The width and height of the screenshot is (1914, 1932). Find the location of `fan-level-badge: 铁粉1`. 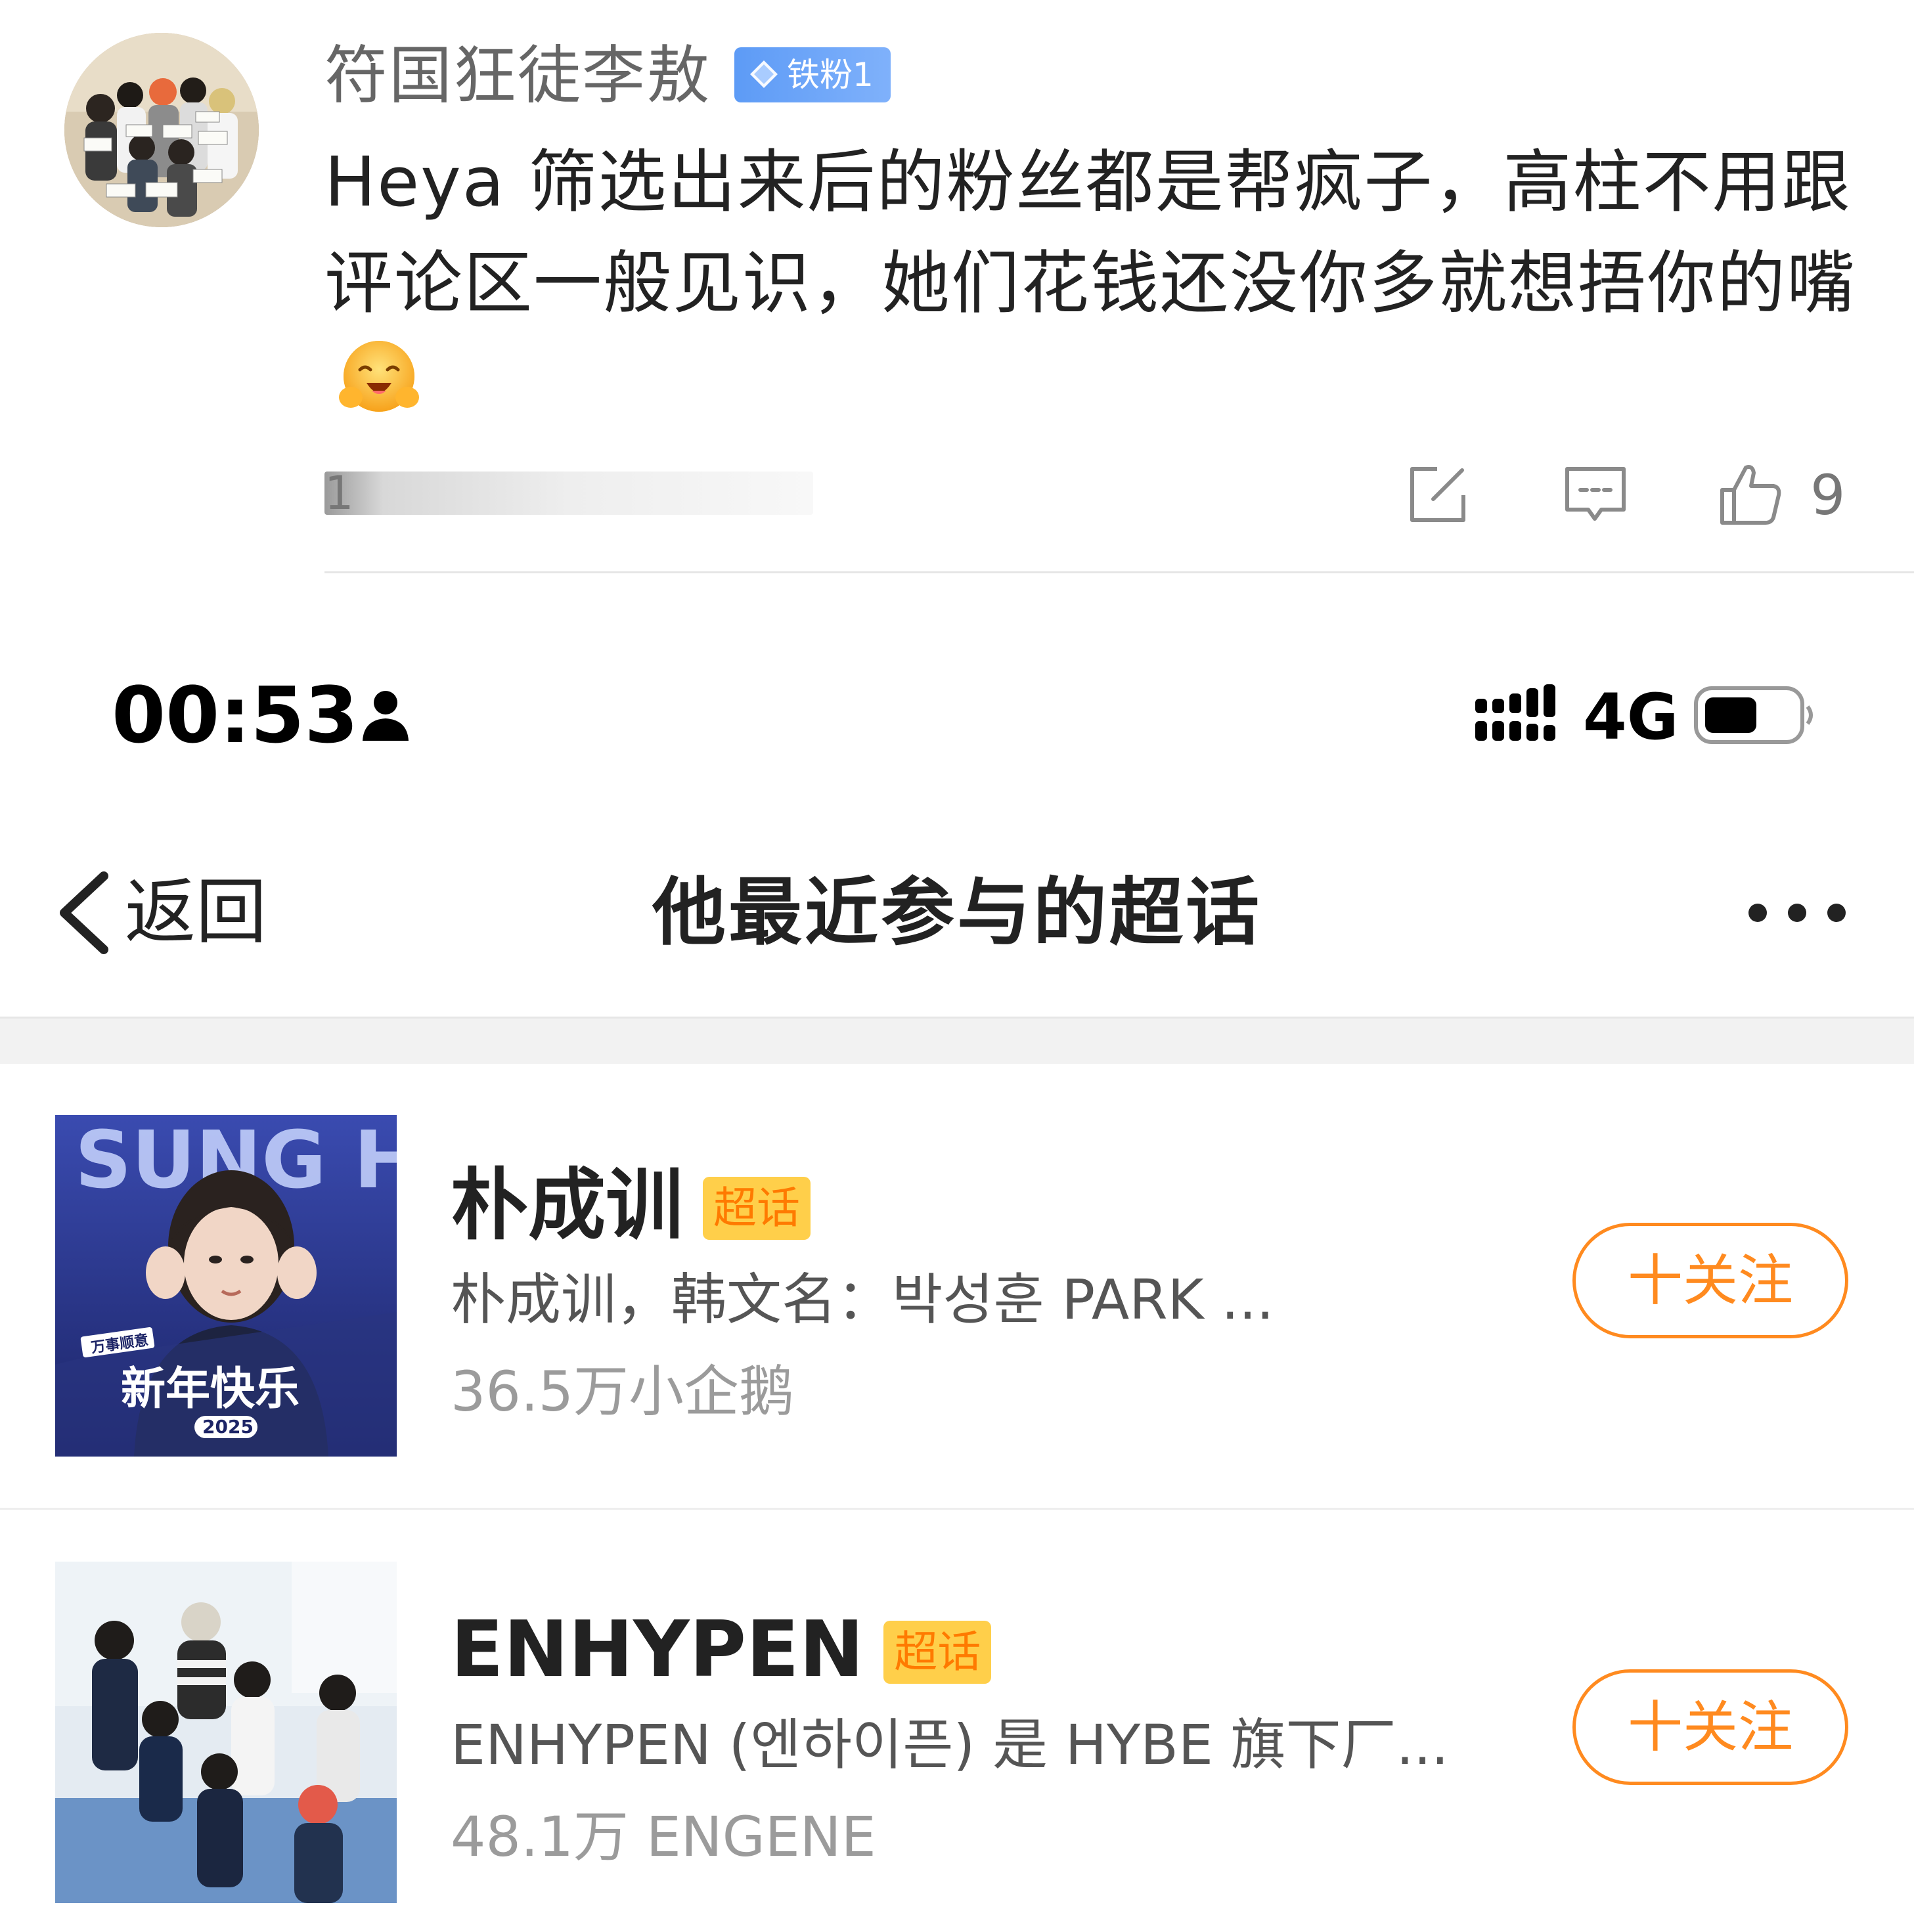

fan-level-badge: 铁粉1 is located at coordinates (812, 74).